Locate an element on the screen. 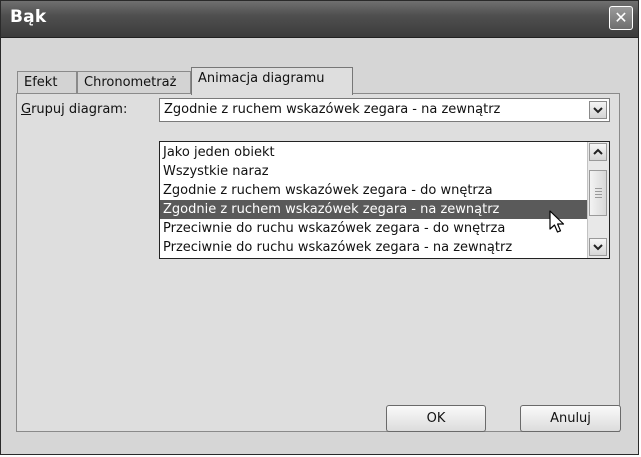 Image resolution: width=641 pixels, height=457 pixels. tab-chronometraz: Chronometraż is located at coordinates (134, 82).